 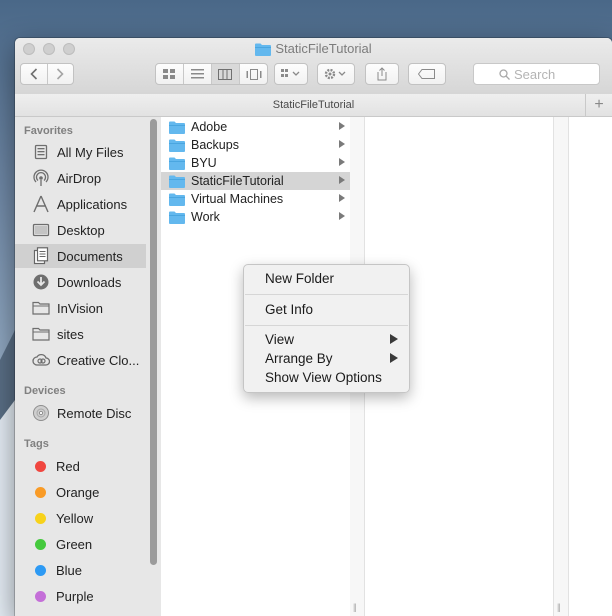 I want to click on list-item-staticfiletutorial: StaticFileTutorial, so click(x=255, y=181).